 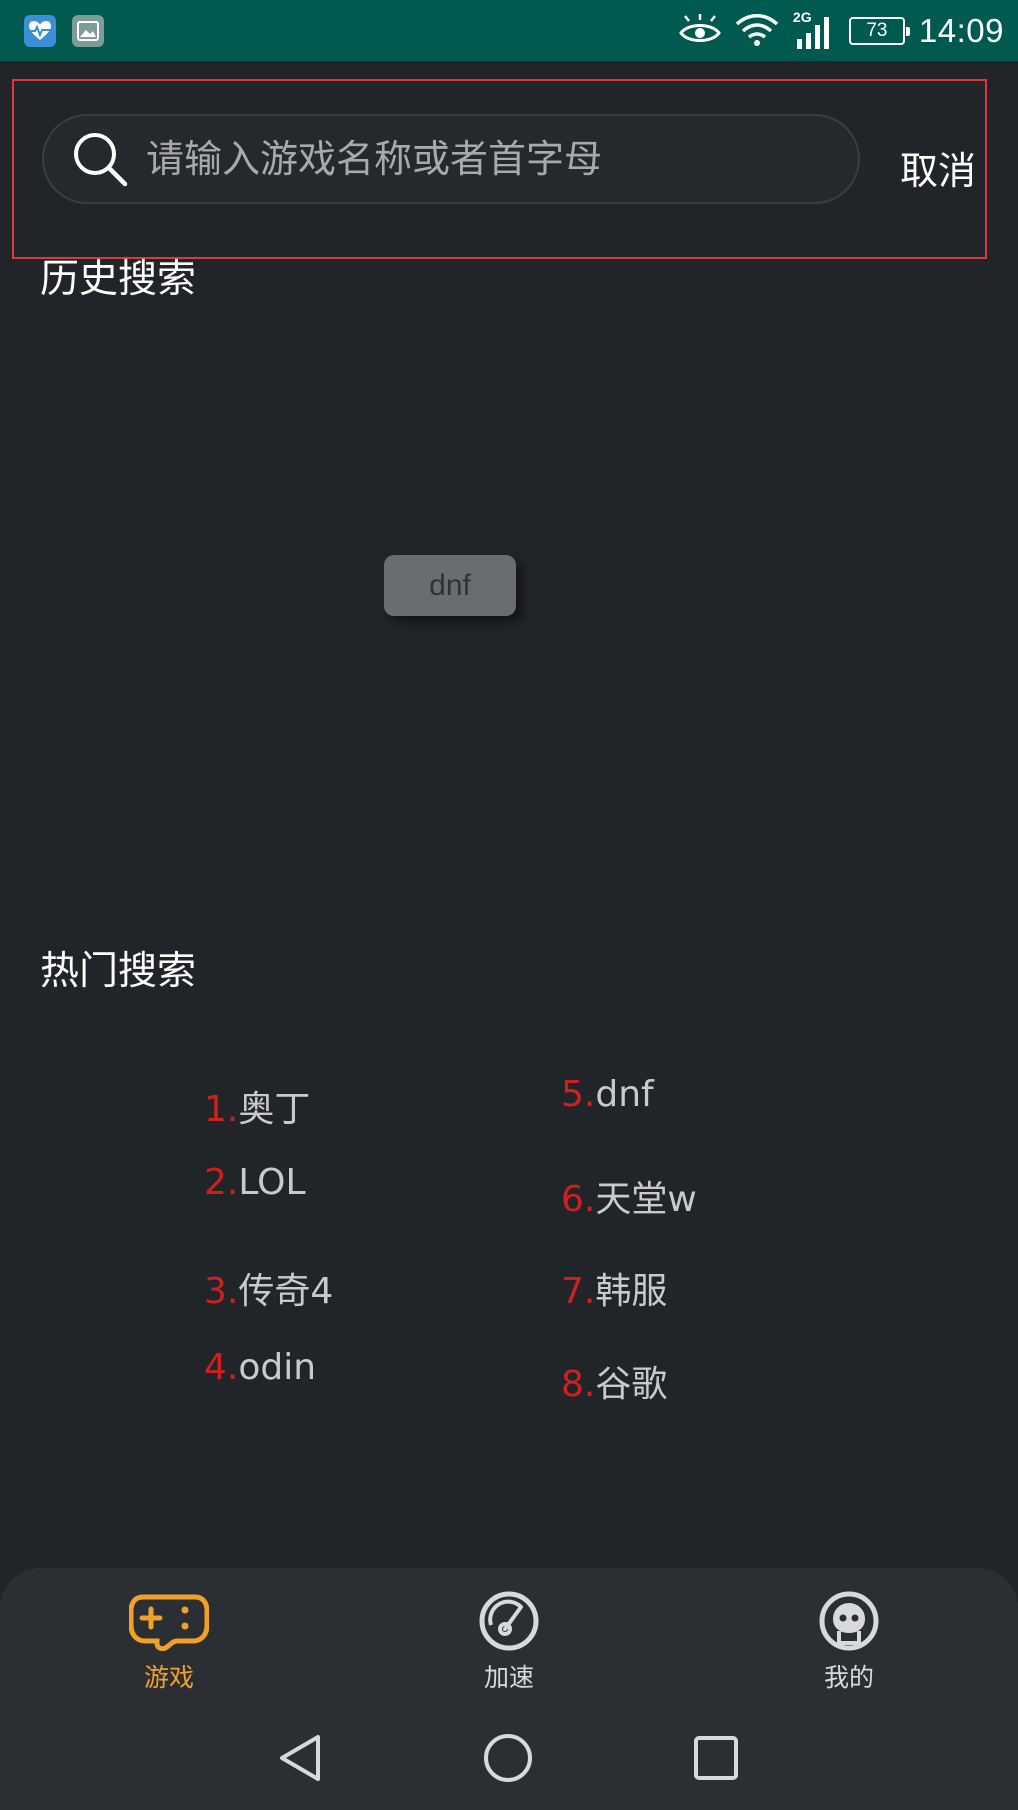 I want to click on hot-item-number: 3., so click(x=221, y=1291).